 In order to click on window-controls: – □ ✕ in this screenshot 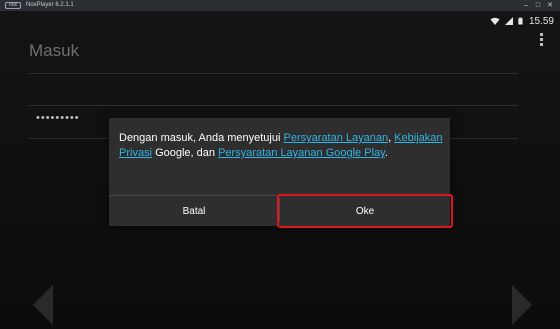, I will do `click(538, 5)`.